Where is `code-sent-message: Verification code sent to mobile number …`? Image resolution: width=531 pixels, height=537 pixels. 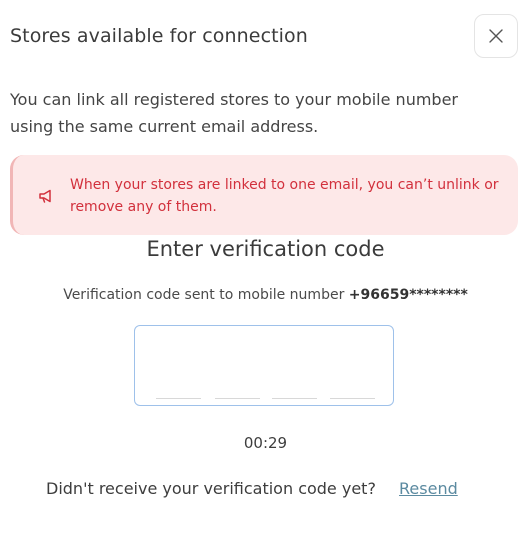
code-sent-message: Verification code sent to mobile number … is located at coordinates (265, 295).